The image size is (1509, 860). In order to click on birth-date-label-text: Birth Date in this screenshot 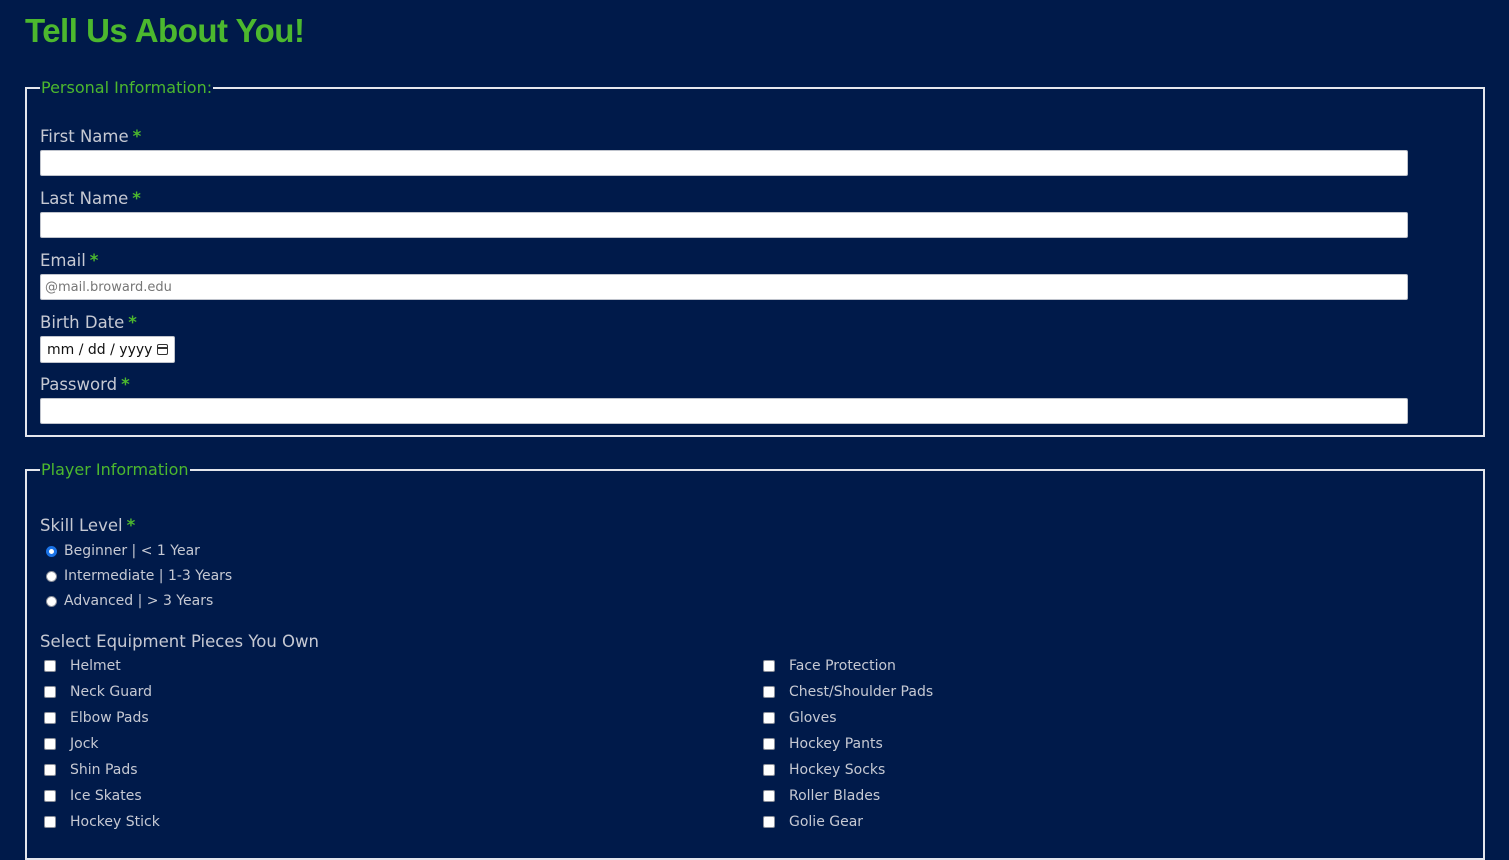, I will do `click(82, 322)`.